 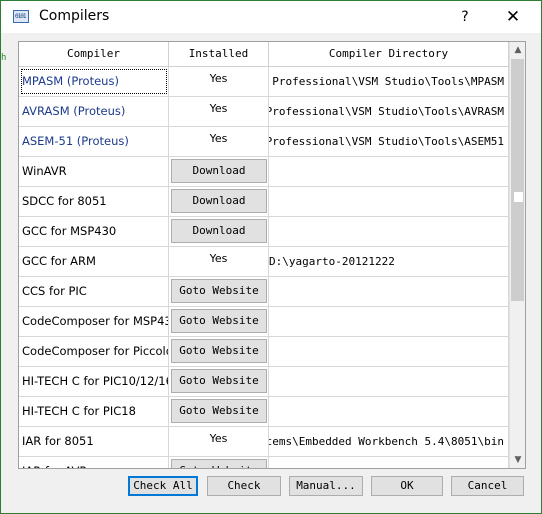 What do you see at coordinates (386, 441) in the screenshot?
I see `compiler-directory-text: Systems\Embedded Workbench 5.4\8051\bin` at bounding box center [386, 441].